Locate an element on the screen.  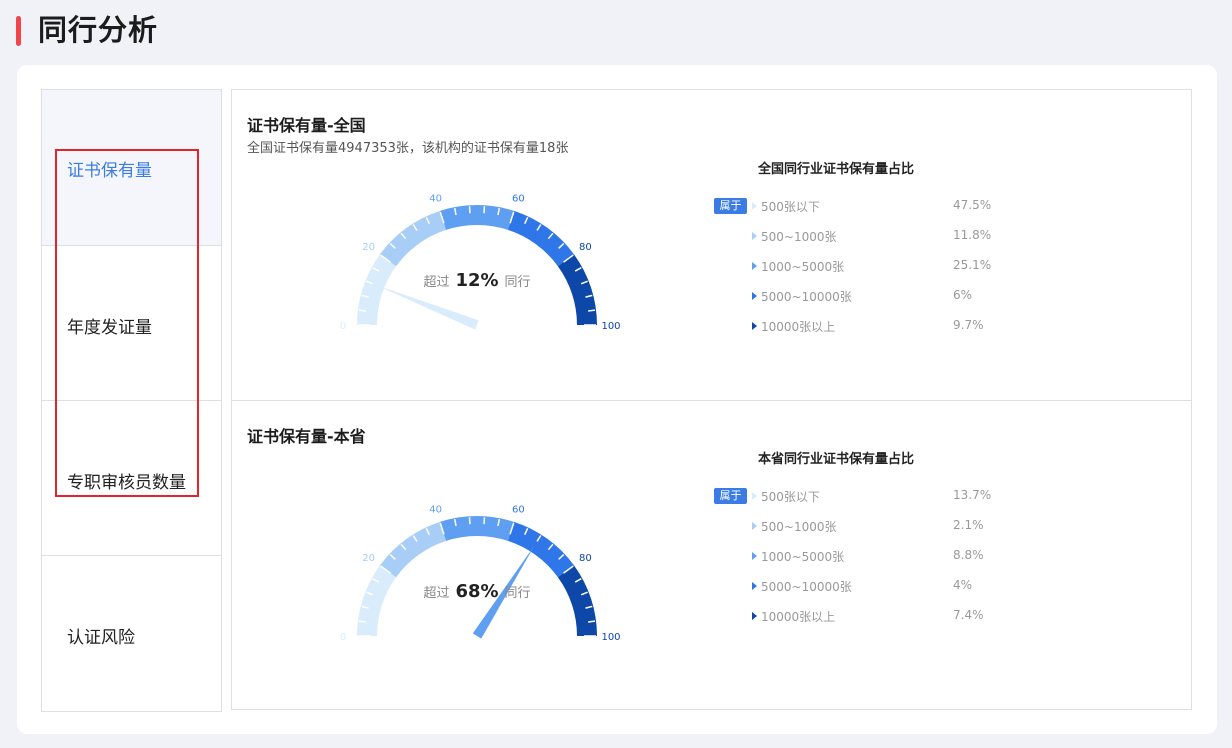
distribution-row: 5000~10000张 6% is located at coordinates (862, 298).